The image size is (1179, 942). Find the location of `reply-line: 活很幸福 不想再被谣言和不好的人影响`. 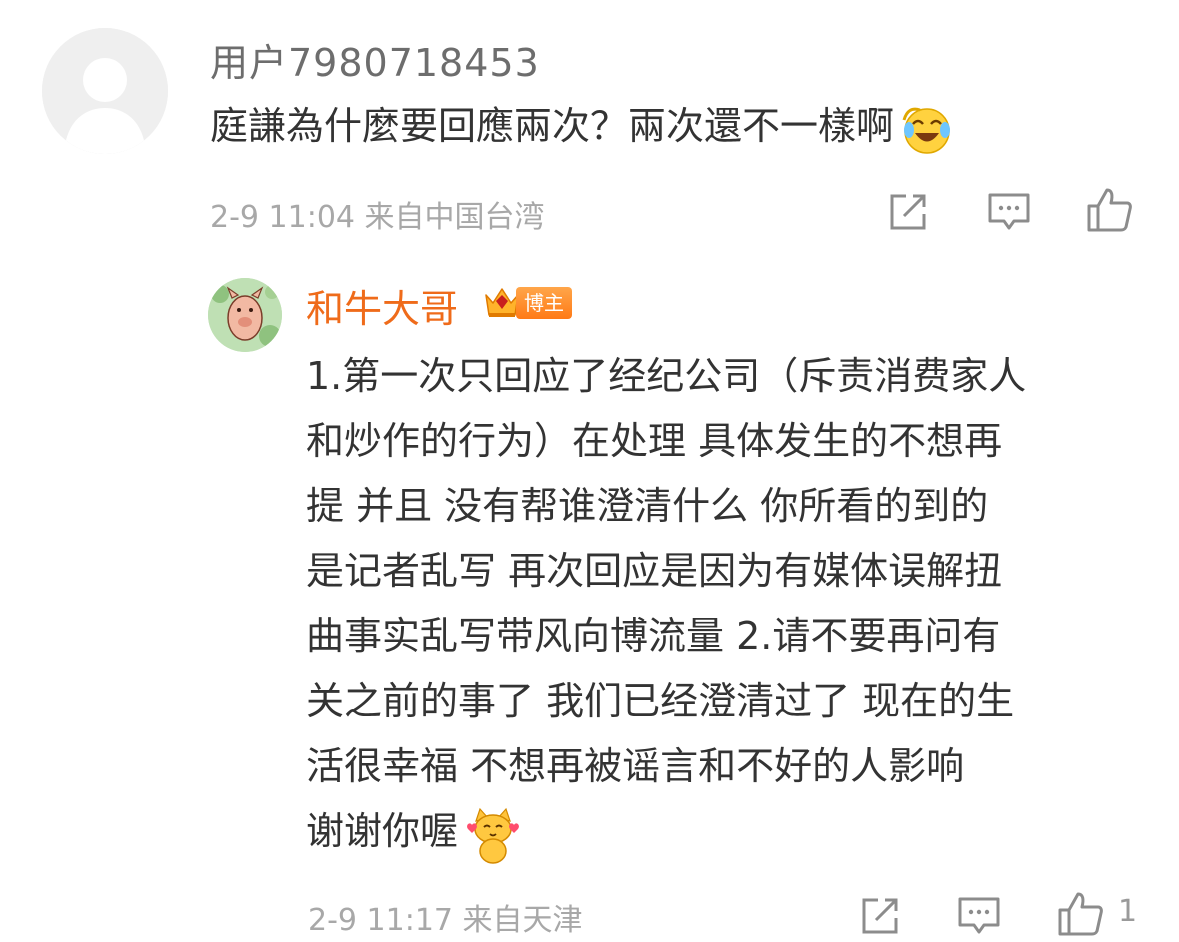

reply-line: 活很幸福 不想再被谣言和不好的人影响 is located at coordinates (635, 766).